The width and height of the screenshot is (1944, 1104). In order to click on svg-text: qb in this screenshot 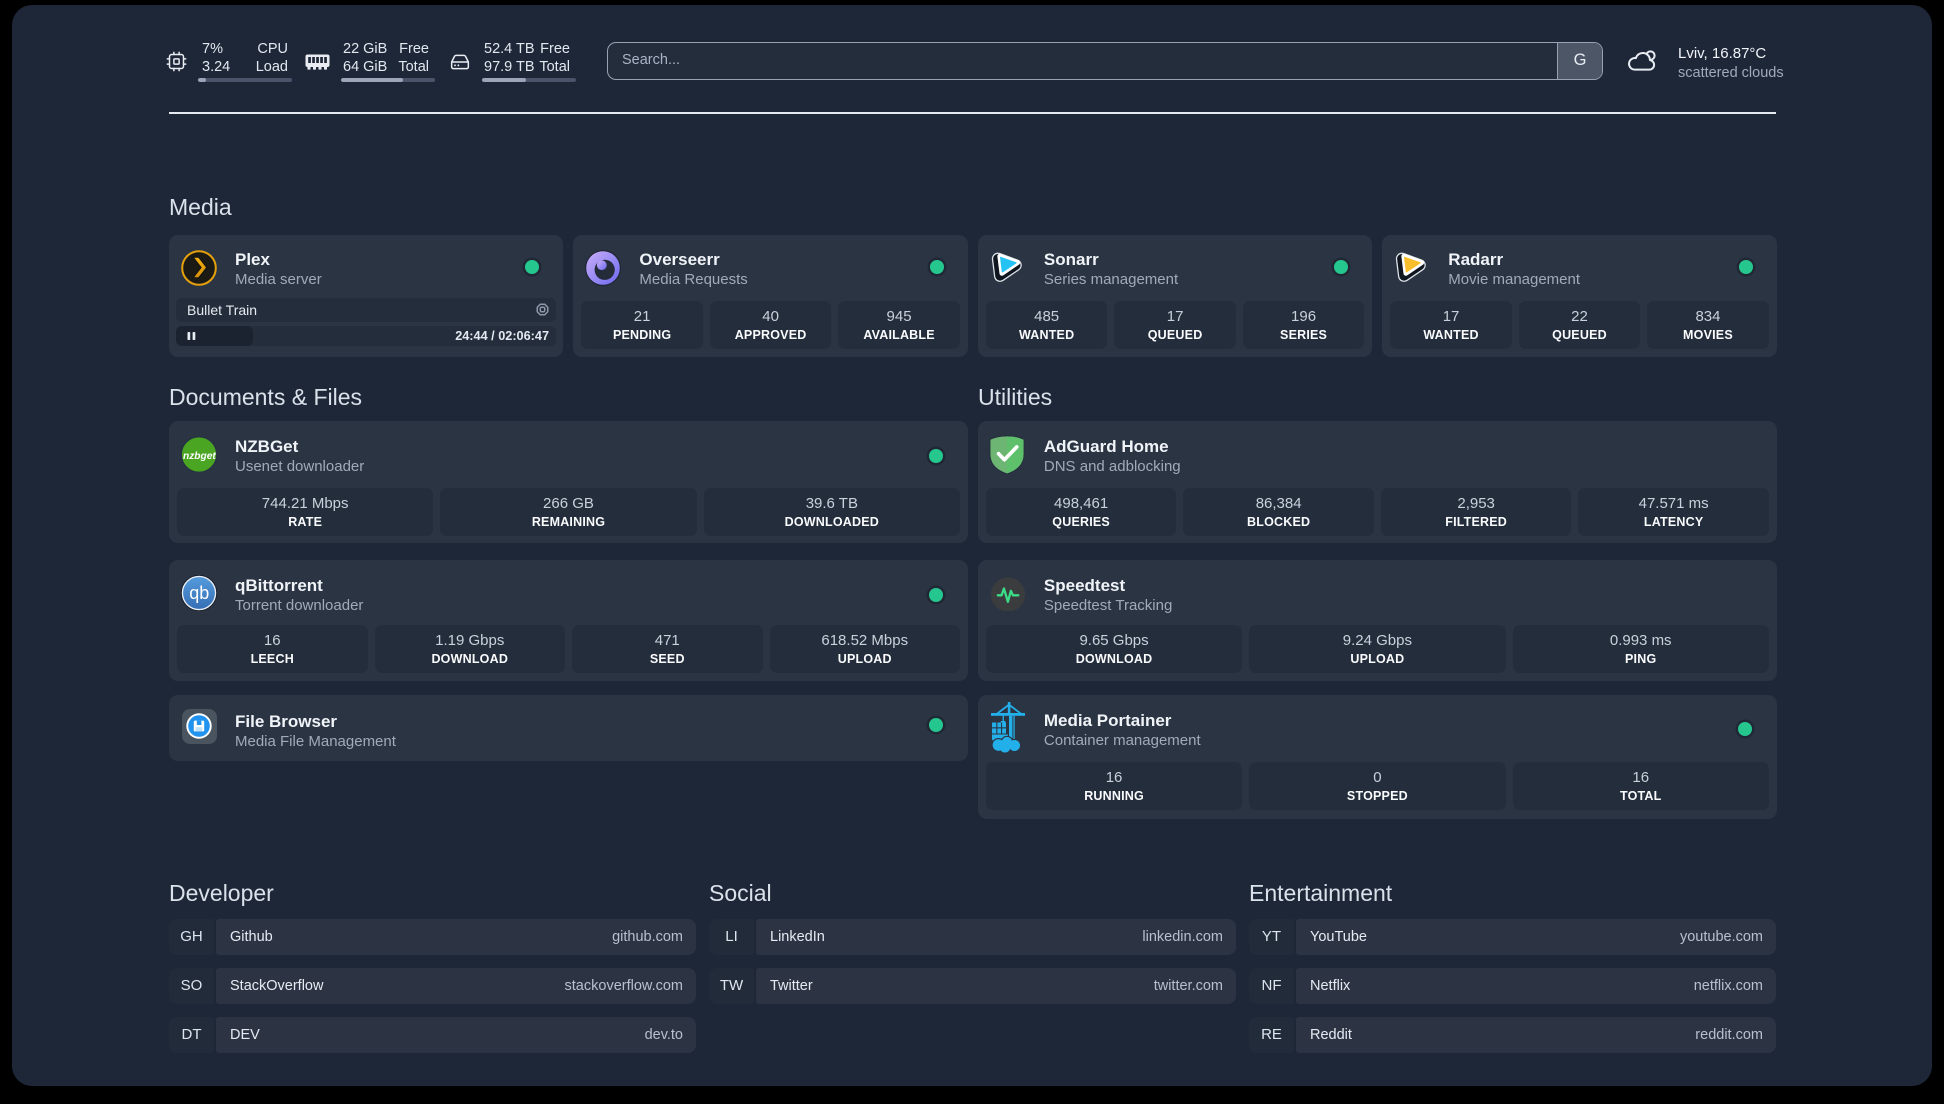, I will do `click(199, 593)`.